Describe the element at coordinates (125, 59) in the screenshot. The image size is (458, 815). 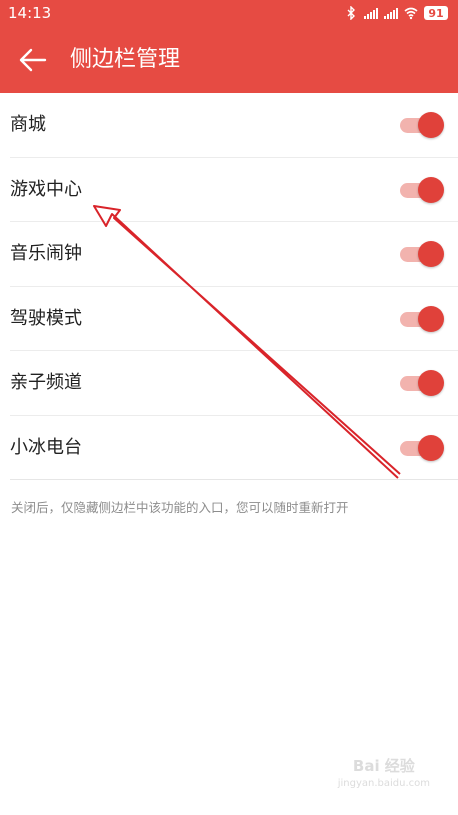
I see `page-title: 侧边栏管理` at that location.